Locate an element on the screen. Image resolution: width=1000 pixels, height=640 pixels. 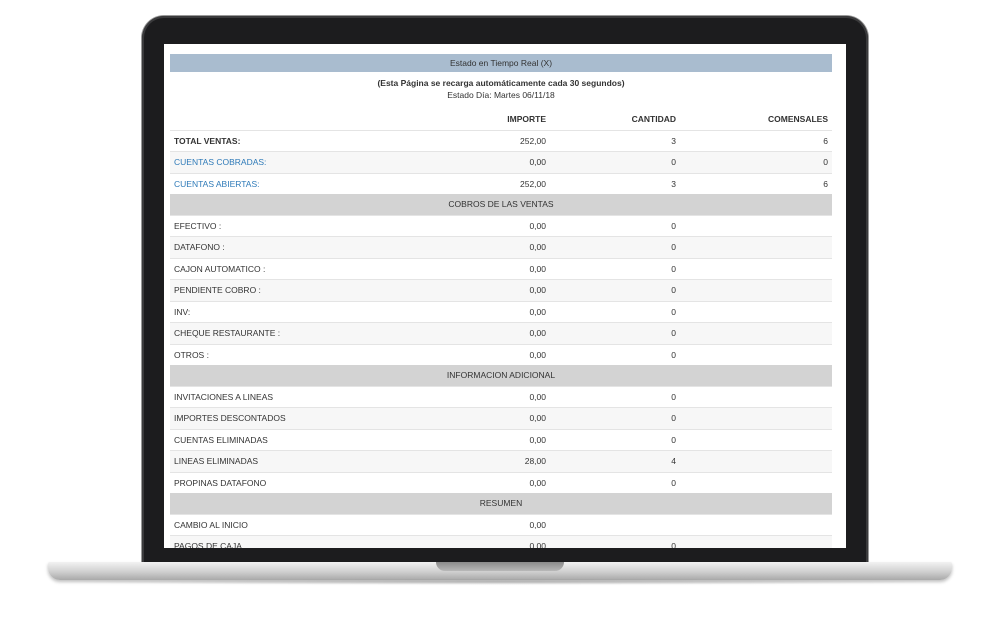
table-row: CAJON AUTOMATICO : 0,00 0 is located at coordinates (501, 268).